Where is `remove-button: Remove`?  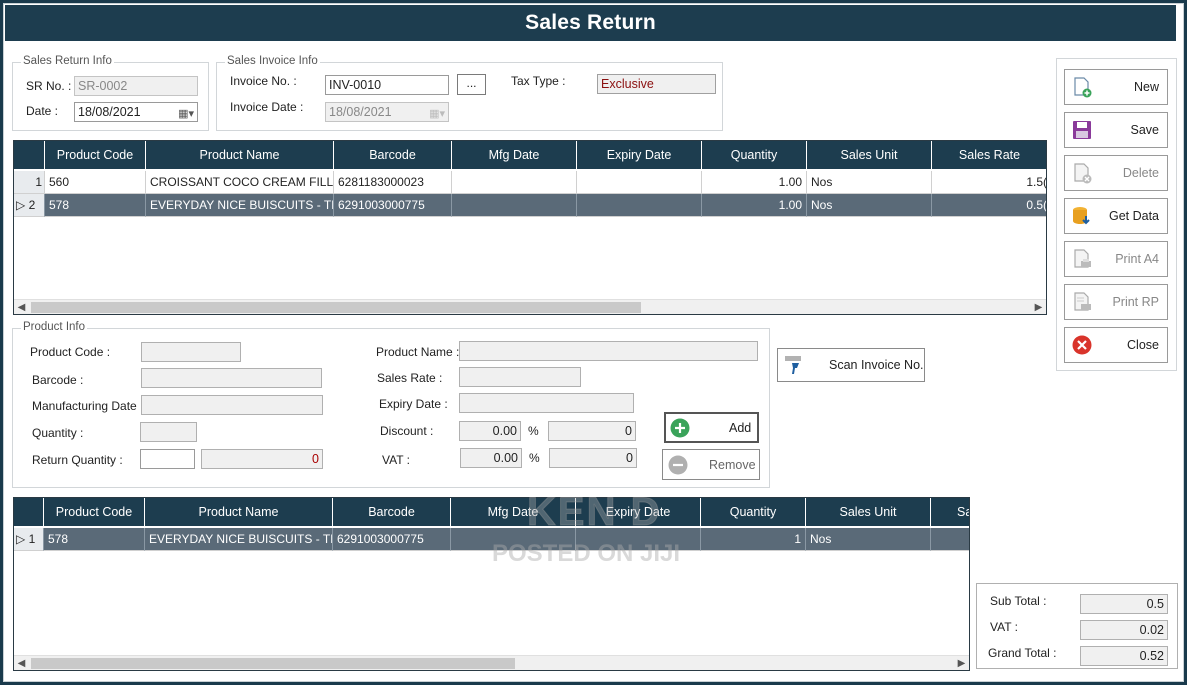 remove-button: Remove is located at coordinates (711, 464).